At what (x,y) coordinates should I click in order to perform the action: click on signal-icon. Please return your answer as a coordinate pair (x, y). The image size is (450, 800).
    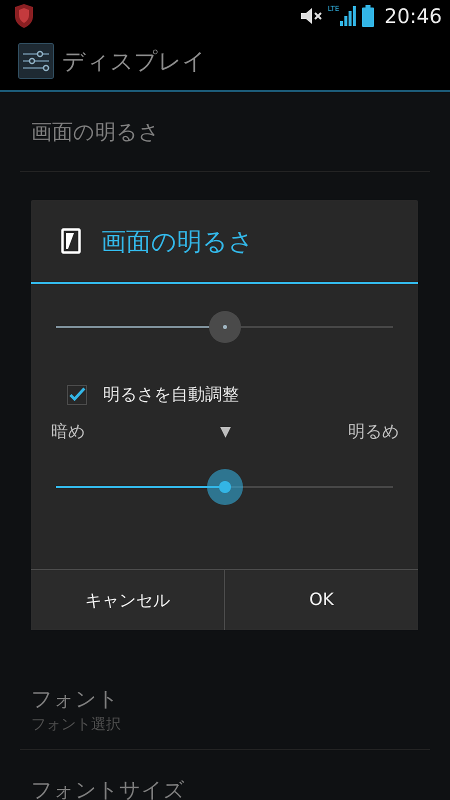
    Looking at the image, I should click on (348, 16).